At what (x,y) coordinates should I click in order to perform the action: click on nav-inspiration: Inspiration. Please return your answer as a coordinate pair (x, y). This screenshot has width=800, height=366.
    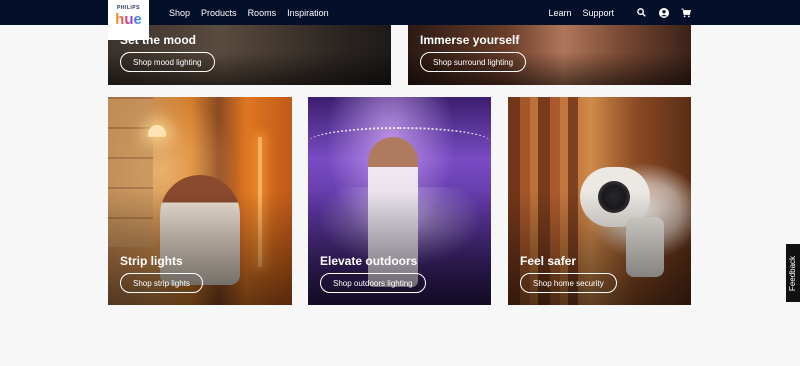
    Looking at the image, I should click on (308, 13).